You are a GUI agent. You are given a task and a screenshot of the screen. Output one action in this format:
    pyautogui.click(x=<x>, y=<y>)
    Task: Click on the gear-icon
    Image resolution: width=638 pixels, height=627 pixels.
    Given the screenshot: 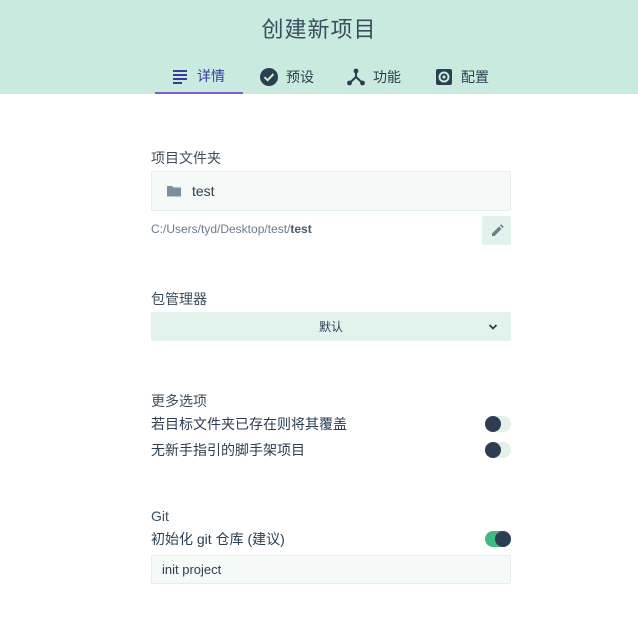 What is the action you would take?
    pyautogui.click(x=444, y=77)
    